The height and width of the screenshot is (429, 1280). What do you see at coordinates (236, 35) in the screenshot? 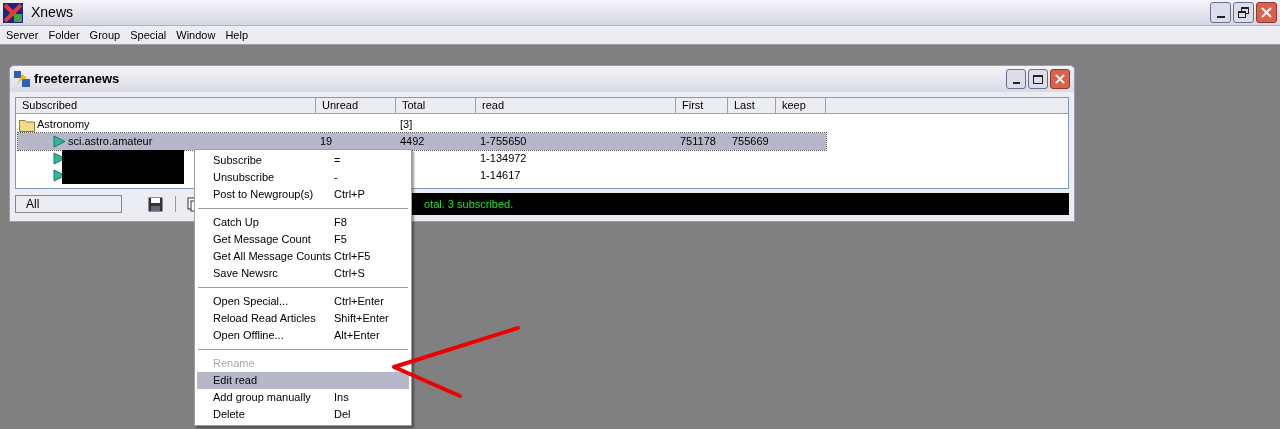
I see `menu-item: Help` at bounding box center [236, 35].